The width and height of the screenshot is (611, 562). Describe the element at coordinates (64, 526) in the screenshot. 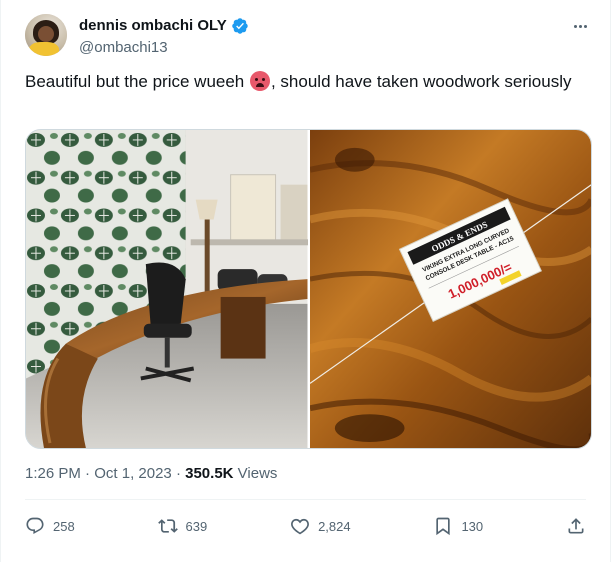

I see `reply-count: 258` at that location.